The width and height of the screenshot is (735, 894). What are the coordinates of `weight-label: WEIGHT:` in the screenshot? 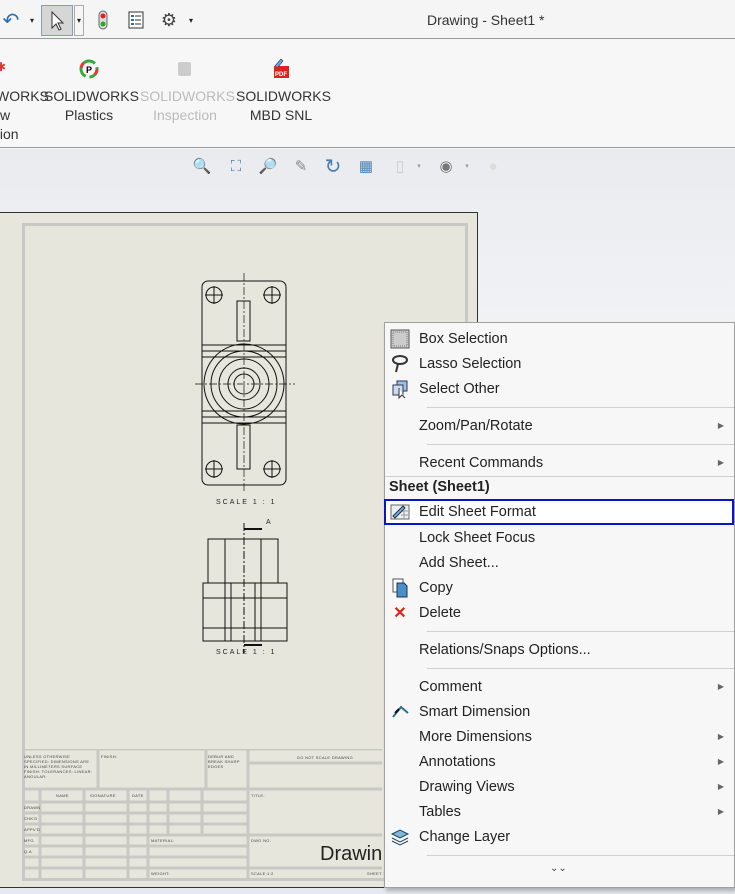 It's located at (160, 873).